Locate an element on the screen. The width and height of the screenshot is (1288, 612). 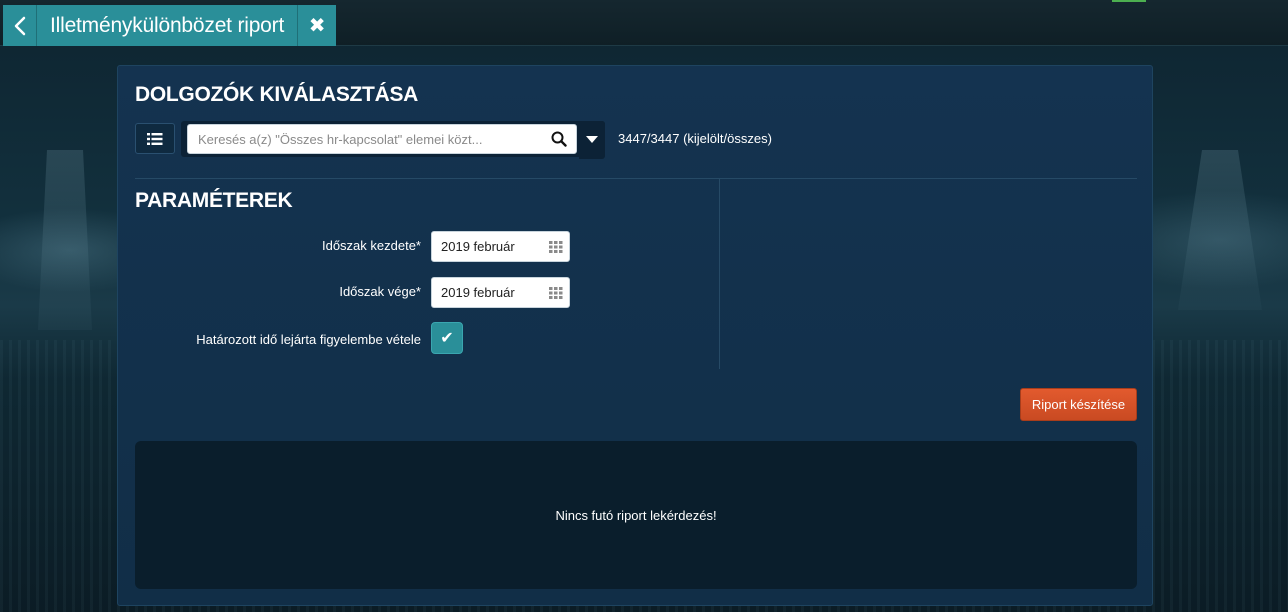
fixed-term-label: Határozott idő lejárta figyelembe vétele is located at coordinates (308, 339).